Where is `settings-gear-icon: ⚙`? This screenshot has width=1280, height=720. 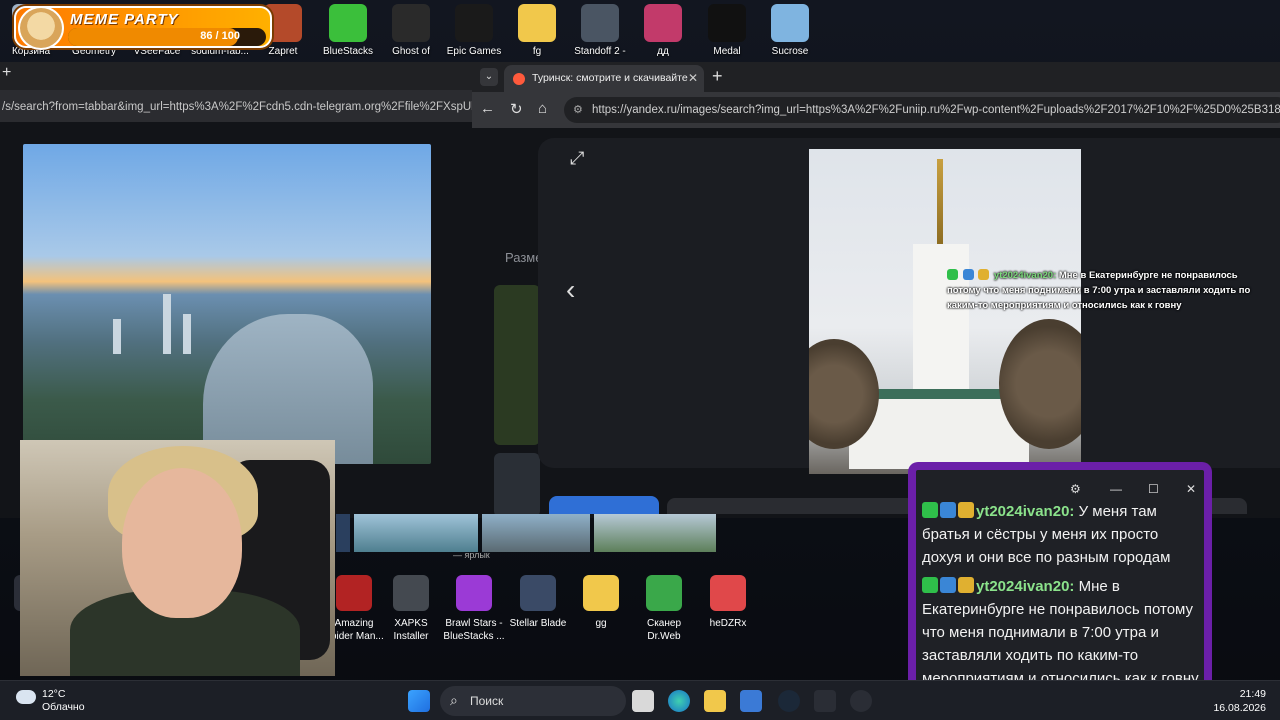
settings-gear-icon: ⚙ is located at coordinates (1075, 489).